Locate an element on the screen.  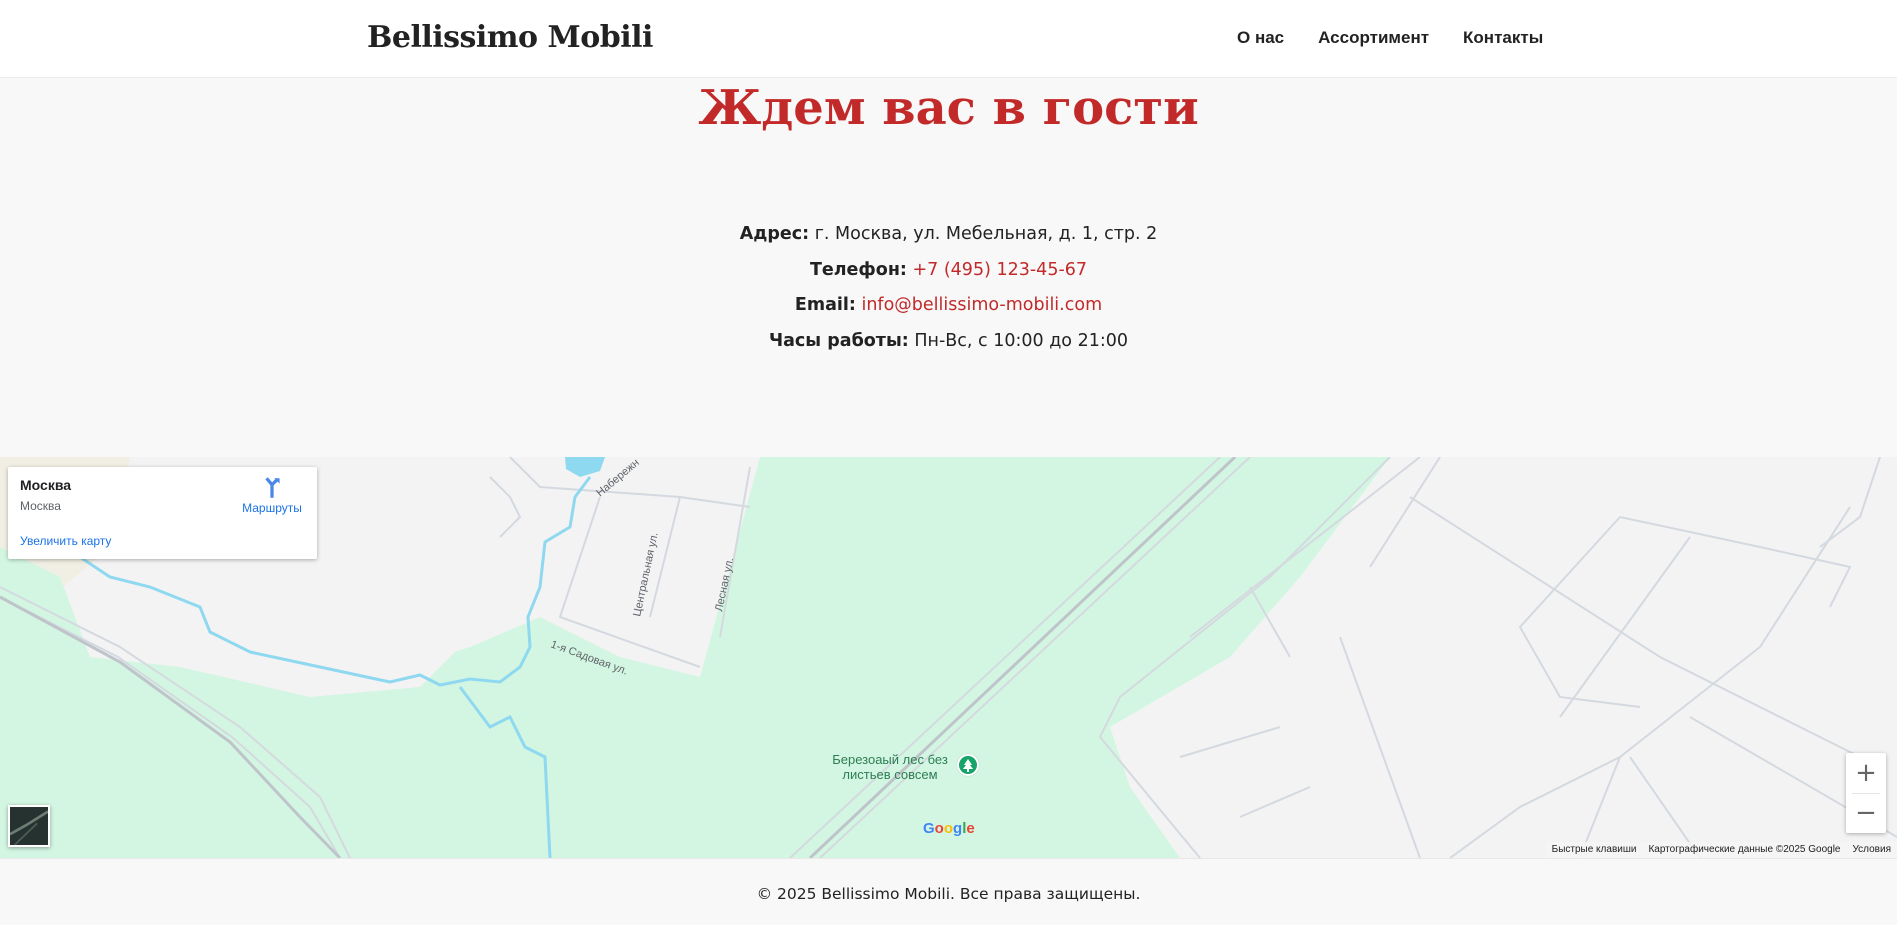
google-logo: Google is located at coordinates (949, 828).